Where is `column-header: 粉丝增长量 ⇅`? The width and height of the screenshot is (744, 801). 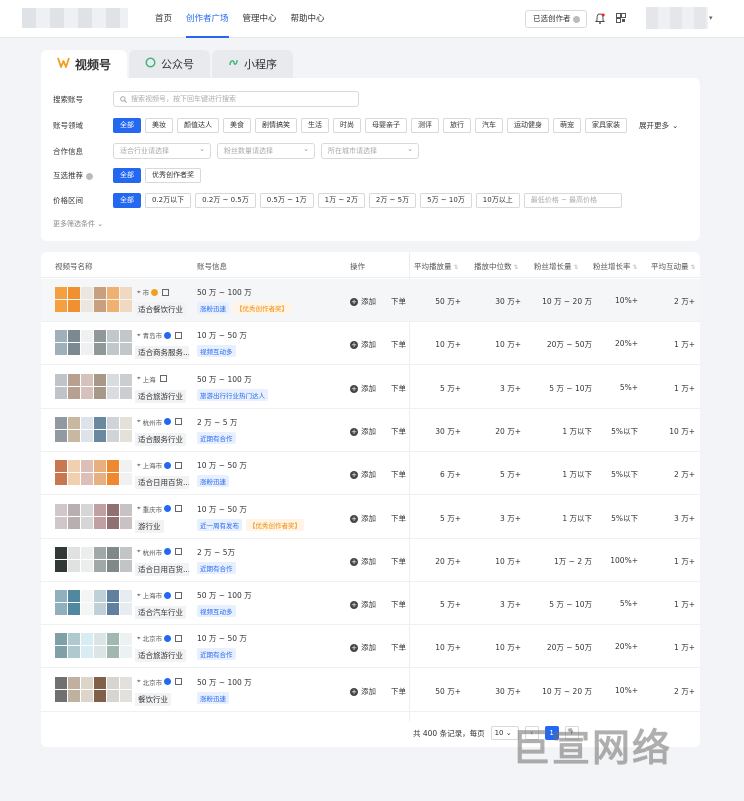 column-header: 粉丝增长量 ⇅ is located at coordinates (556, 266).